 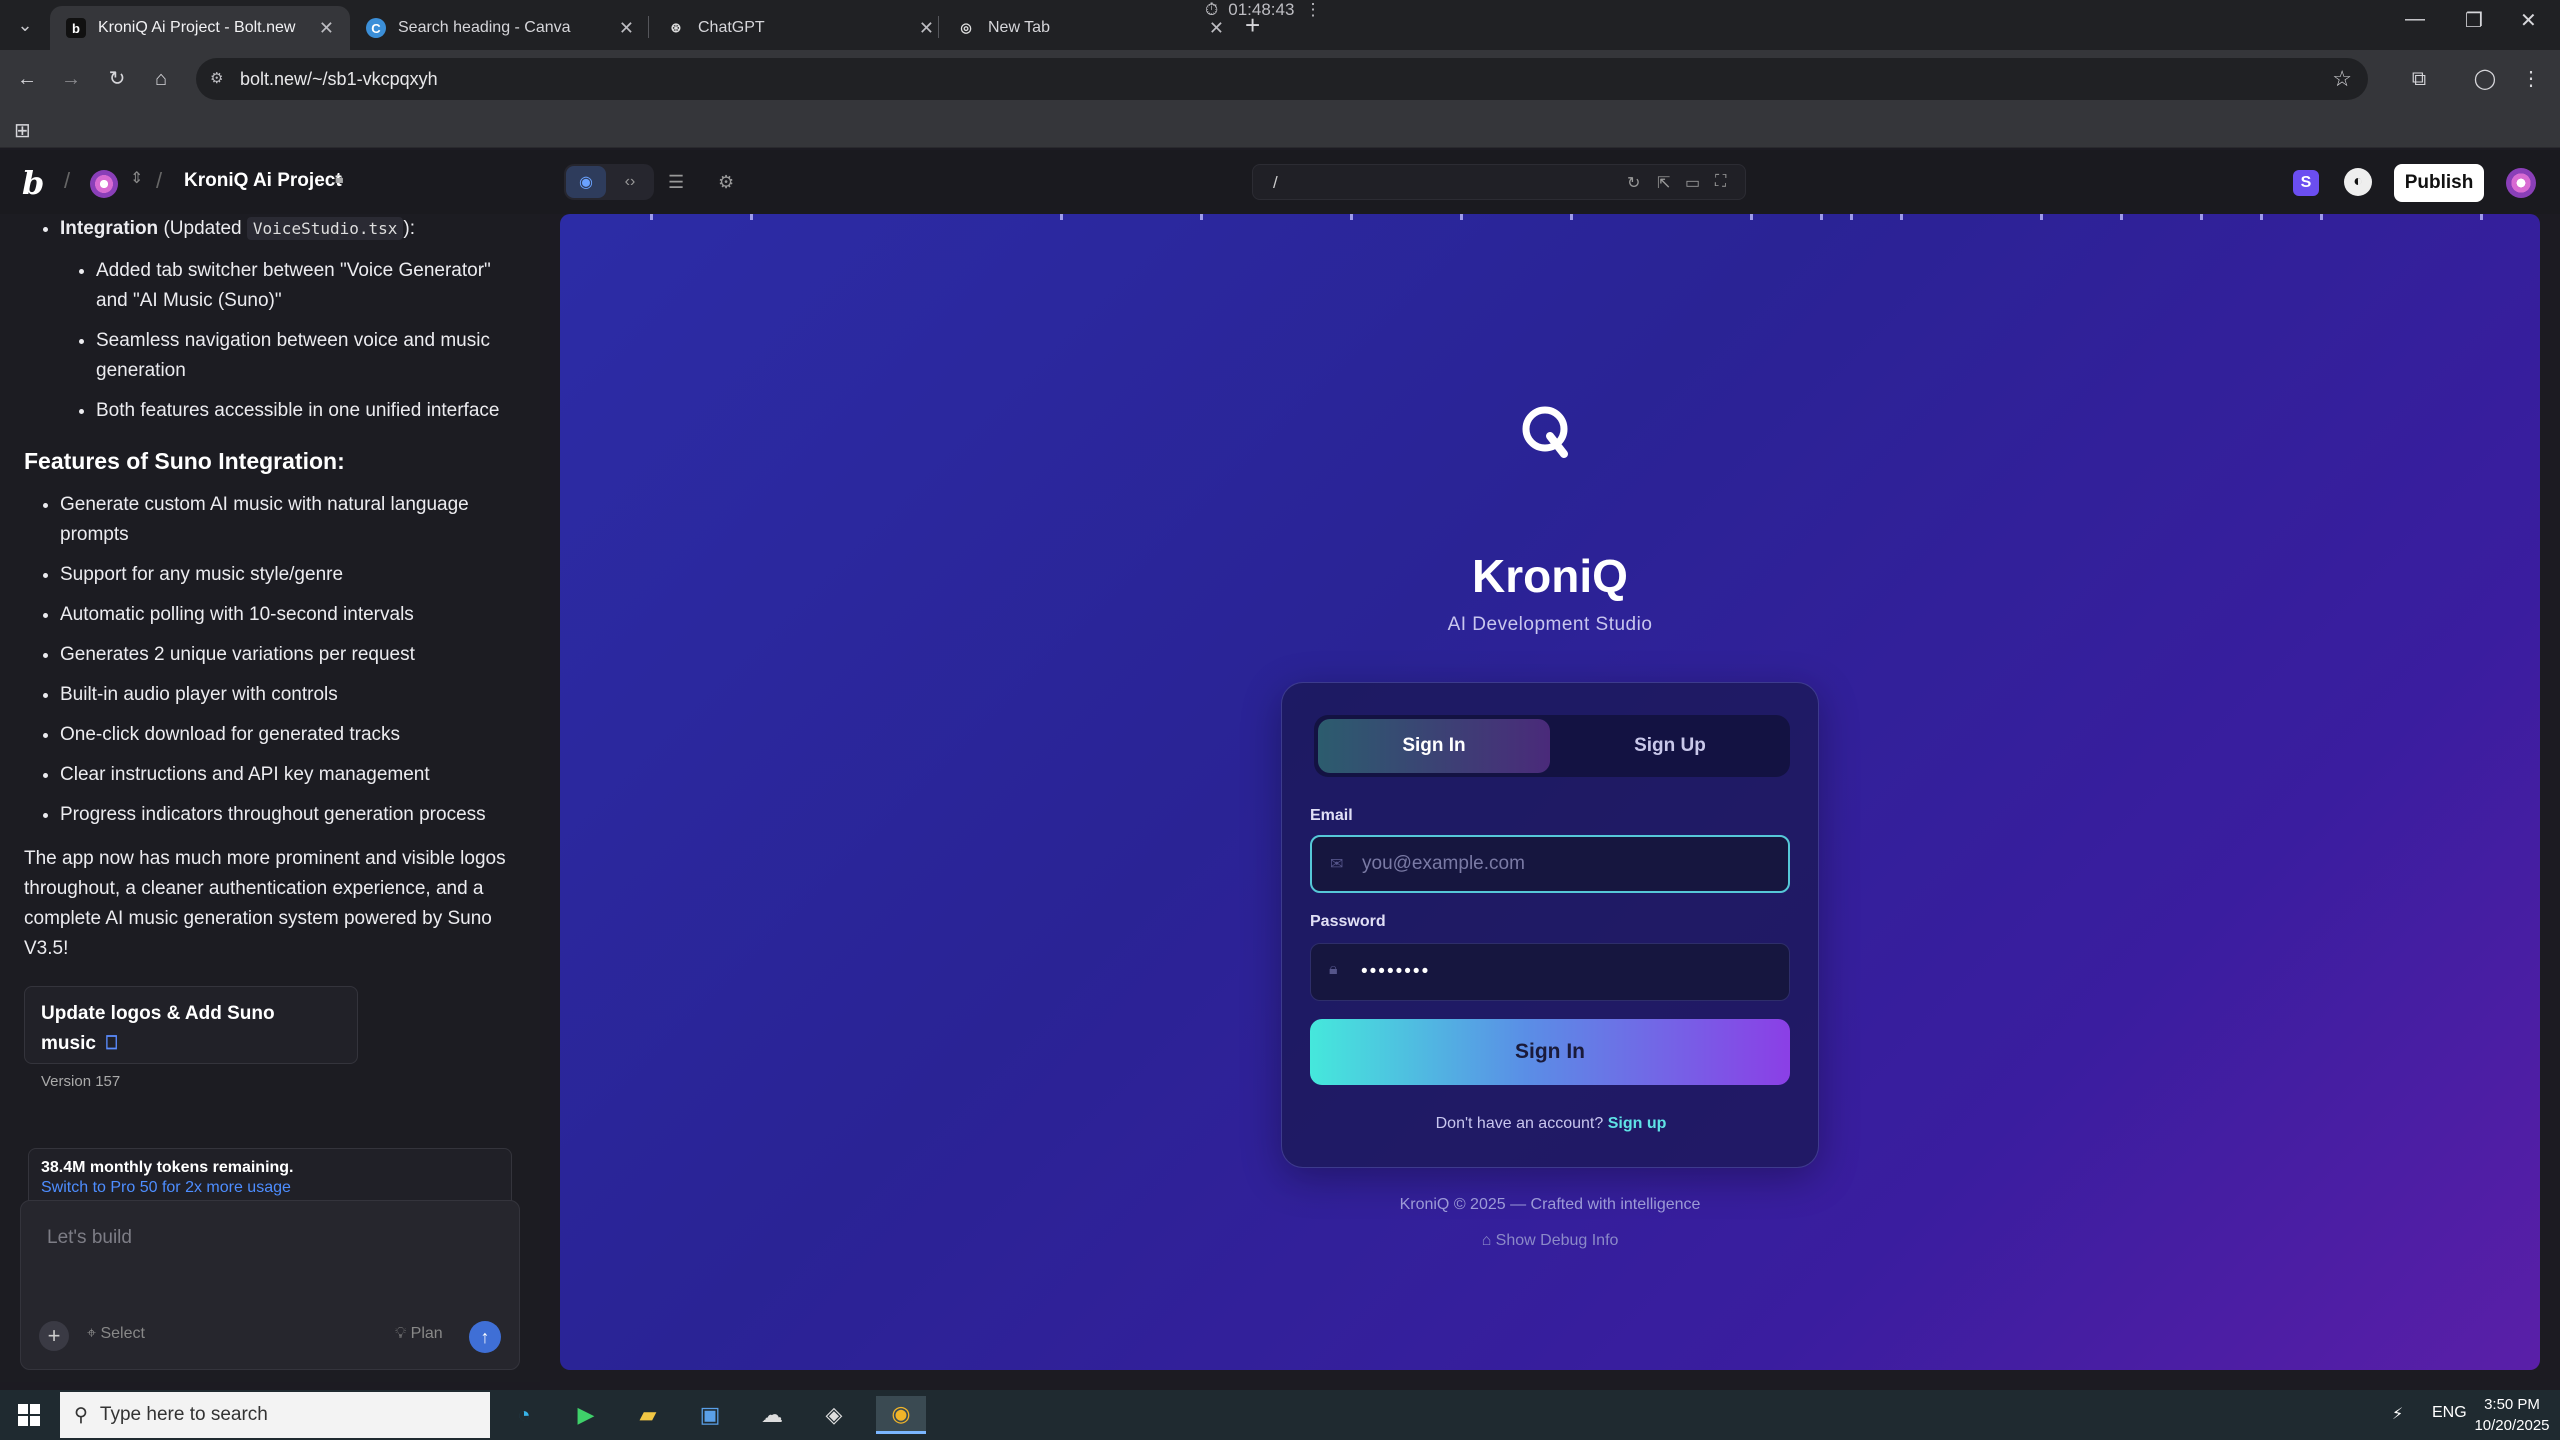 What do you see at coordinates (772, 1415) in the screenshot?
I see `cloud-app-icon: ☁` at bounding box center [772, 1415].